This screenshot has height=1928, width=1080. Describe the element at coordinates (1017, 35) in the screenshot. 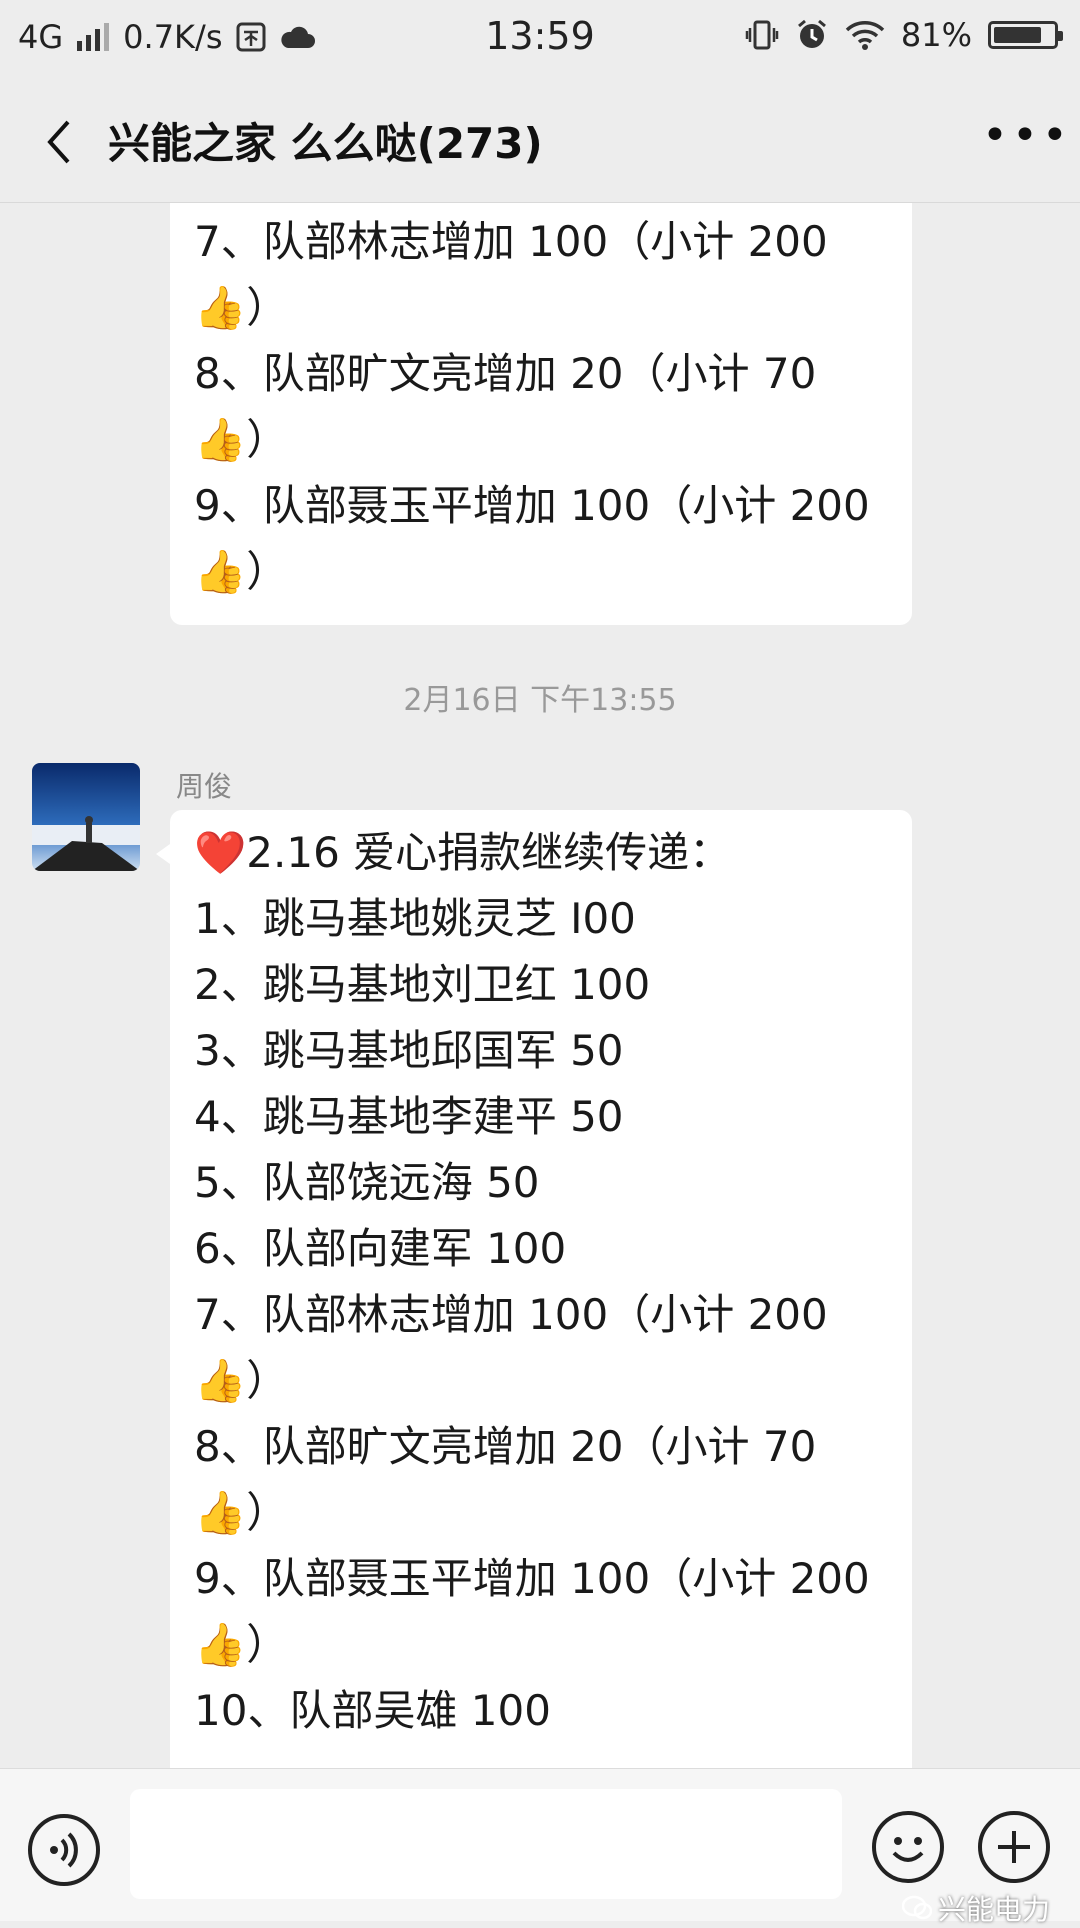

I see `battery-fill` at that location.